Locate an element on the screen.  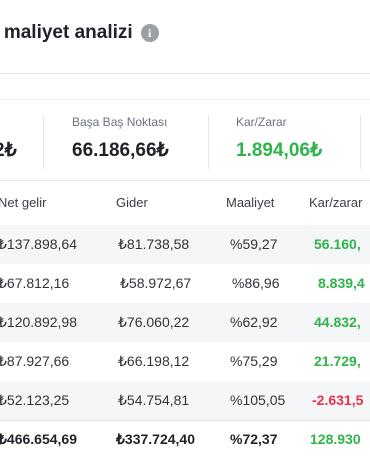
expense-cell: ₺76.060,22 is located at coordinates (154, 322).